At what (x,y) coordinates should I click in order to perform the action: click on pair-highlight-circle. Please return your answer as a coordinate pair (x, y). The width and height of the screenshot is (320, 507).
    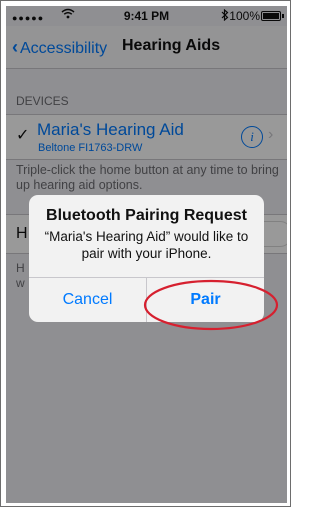
    Looking at the image, I should click on (211, 305).